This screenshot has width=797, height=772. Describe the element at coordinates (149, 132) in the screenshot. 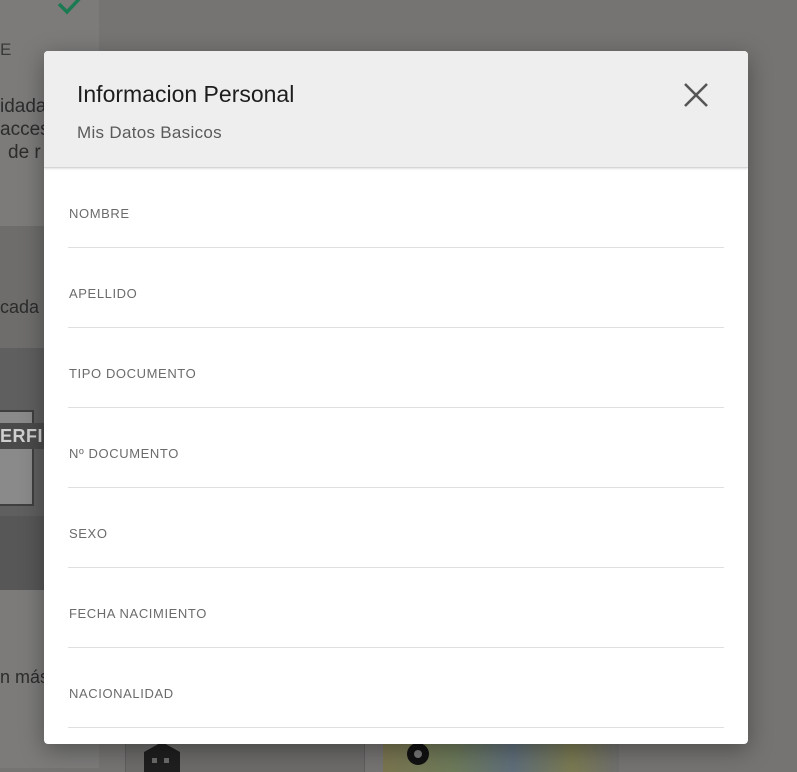

I see `dialog-subtitle: Mis Datos Basicos` at that location.